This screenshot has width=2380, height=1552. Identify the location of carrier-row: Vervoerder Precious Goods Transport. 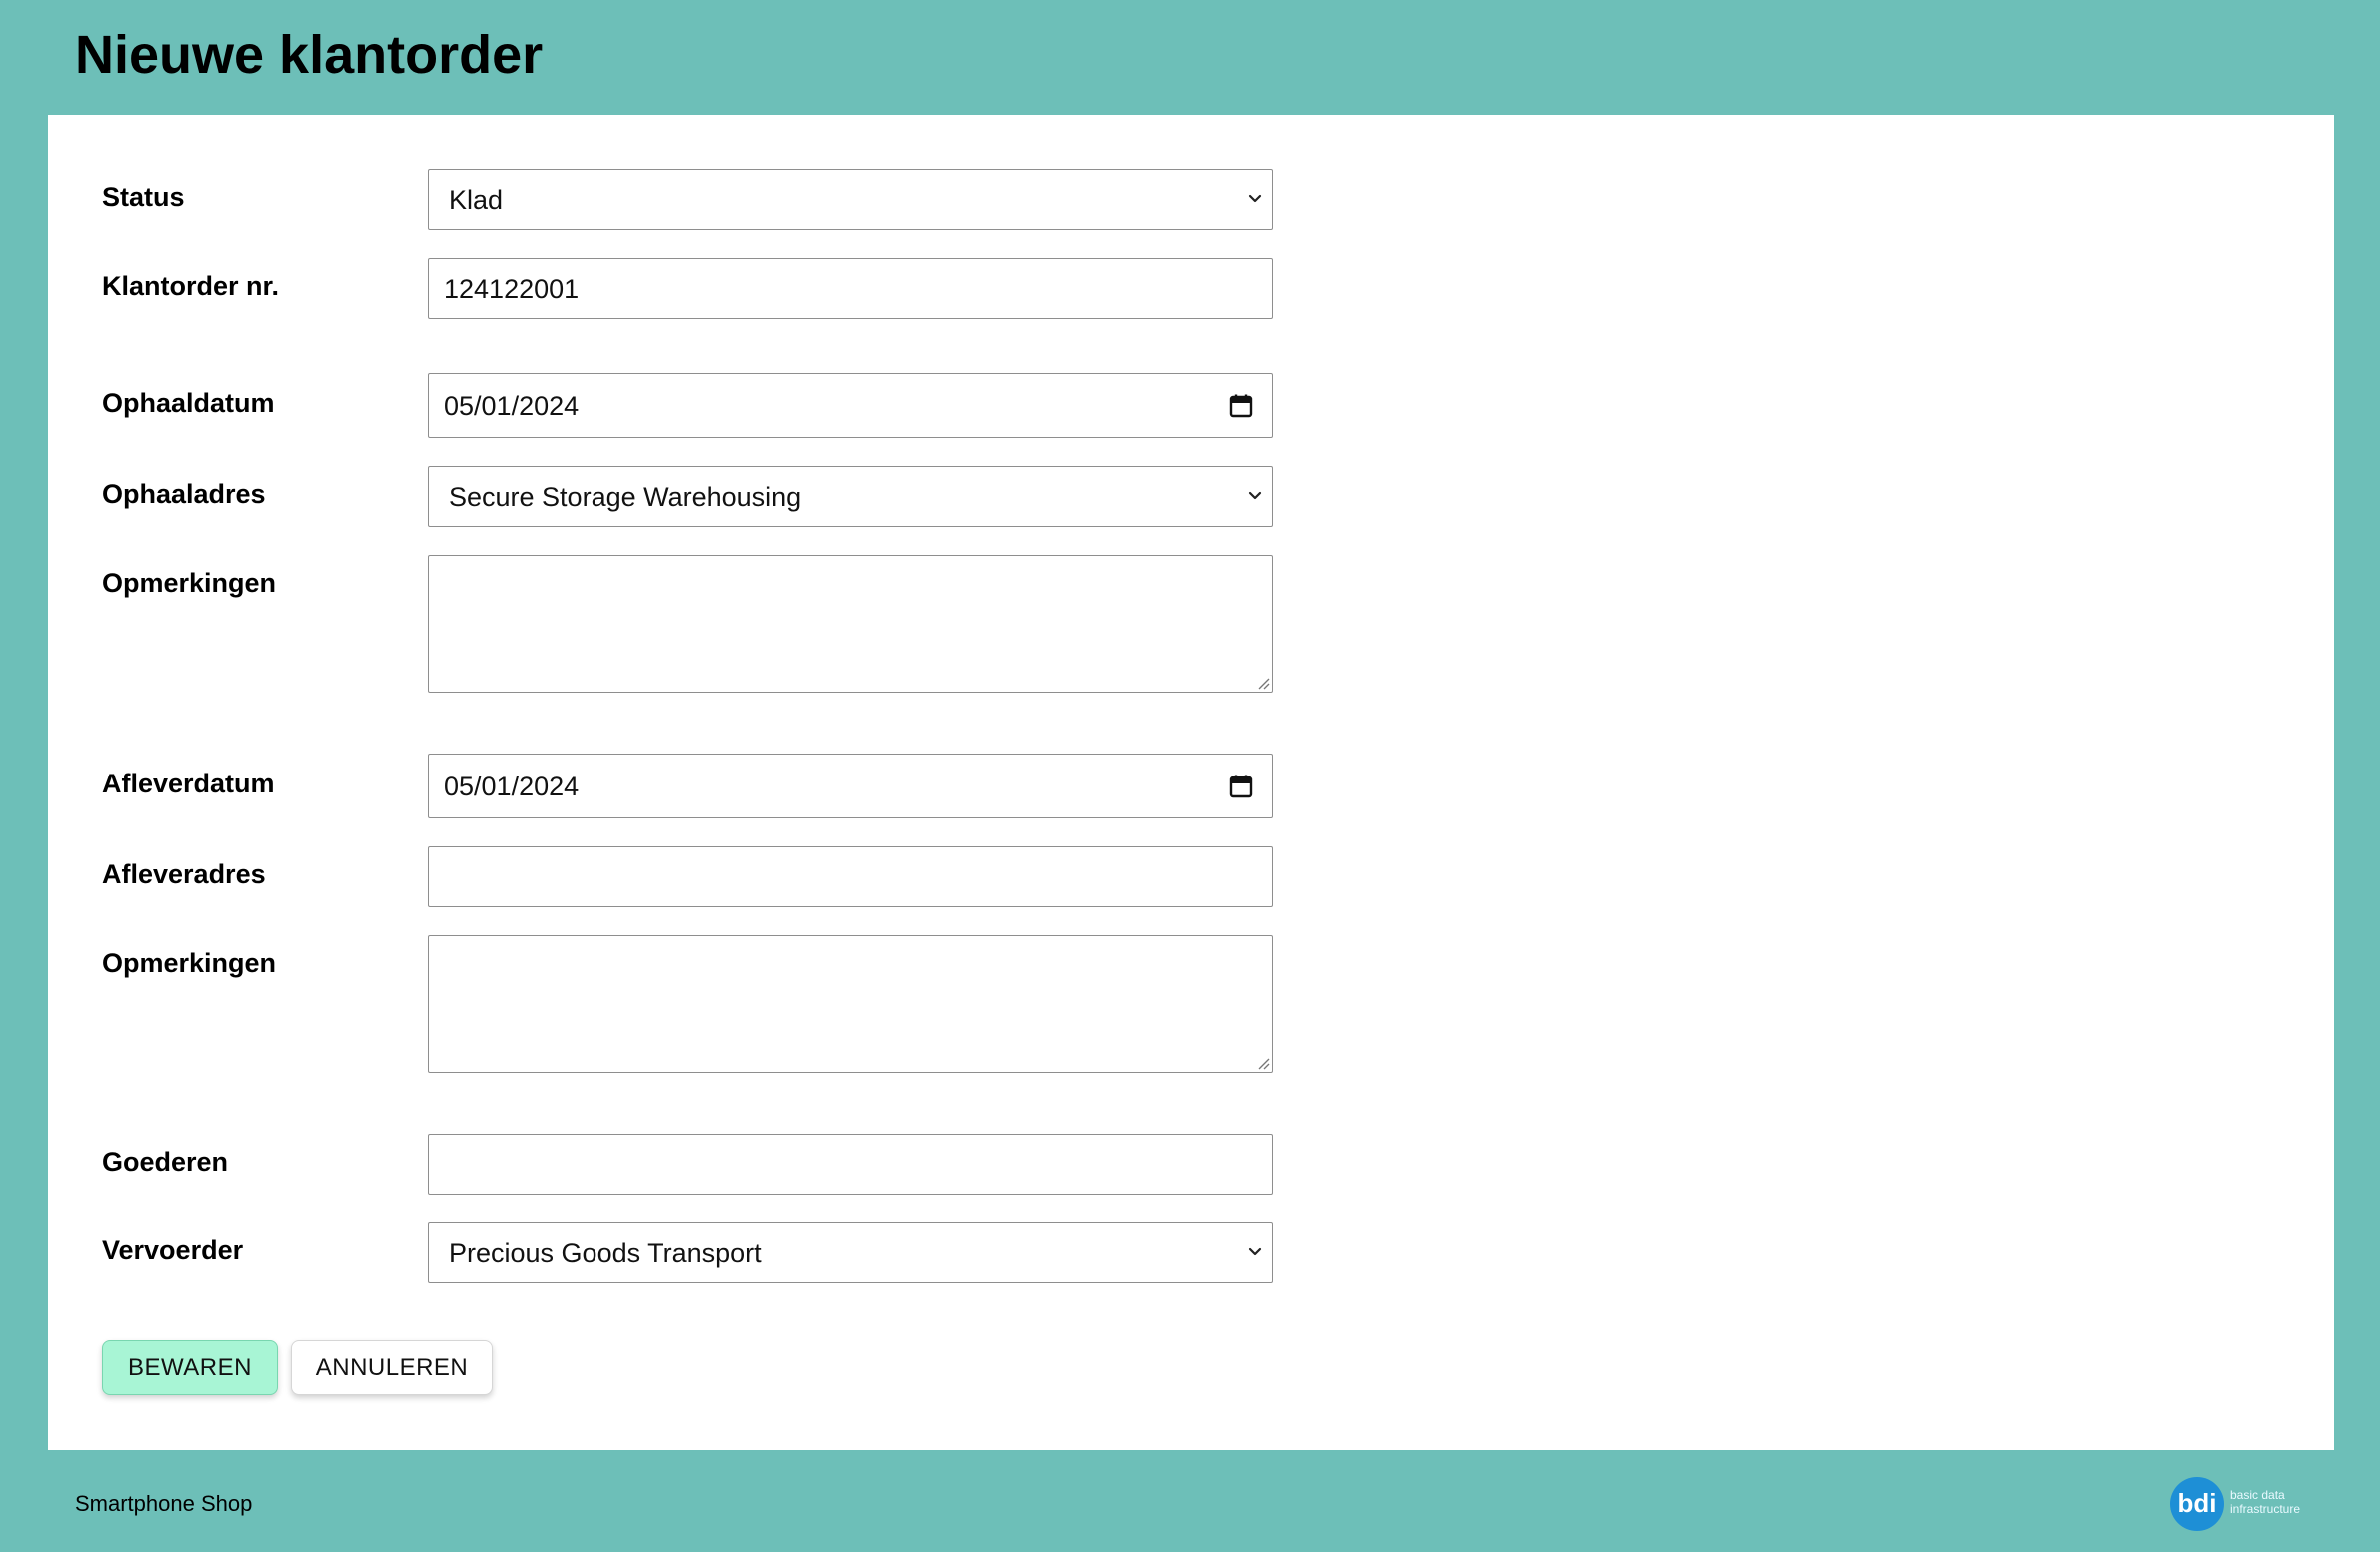
(687, 1252).